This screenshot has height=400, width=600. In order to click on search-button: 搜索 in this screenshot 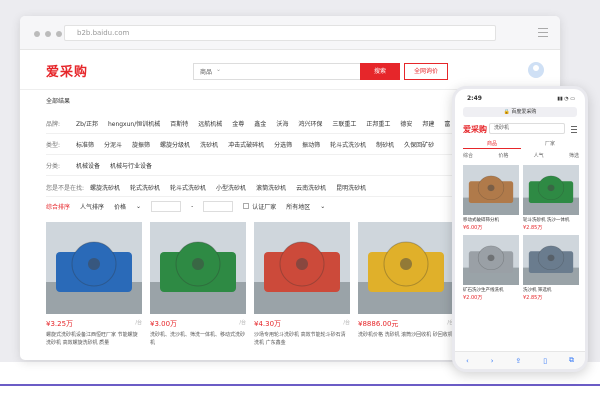, I will do `click(380, 71)`.